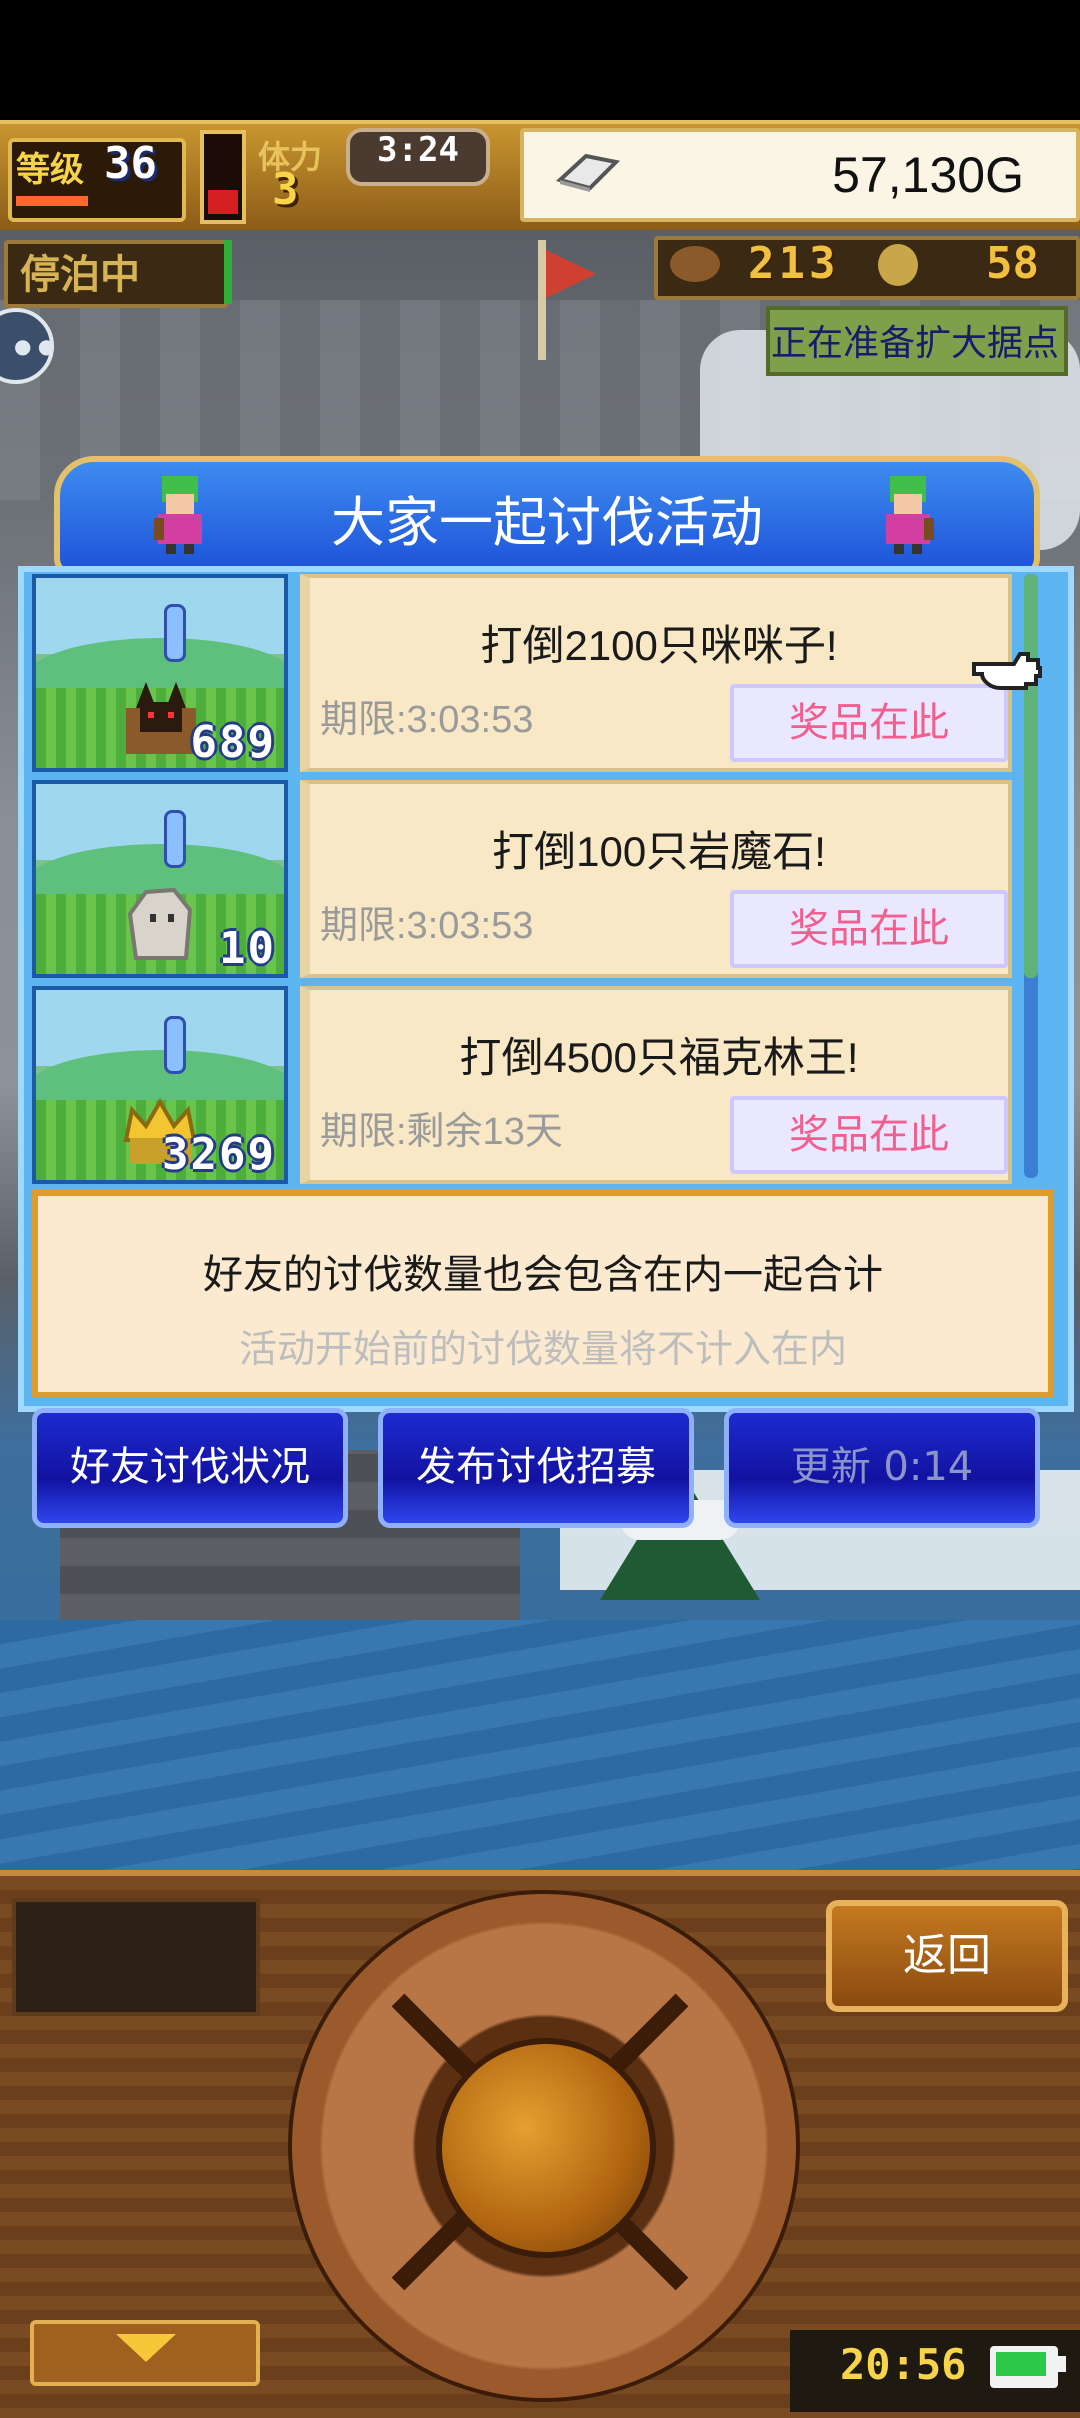  I want to click on minimap-slot, so click(136, 1957).